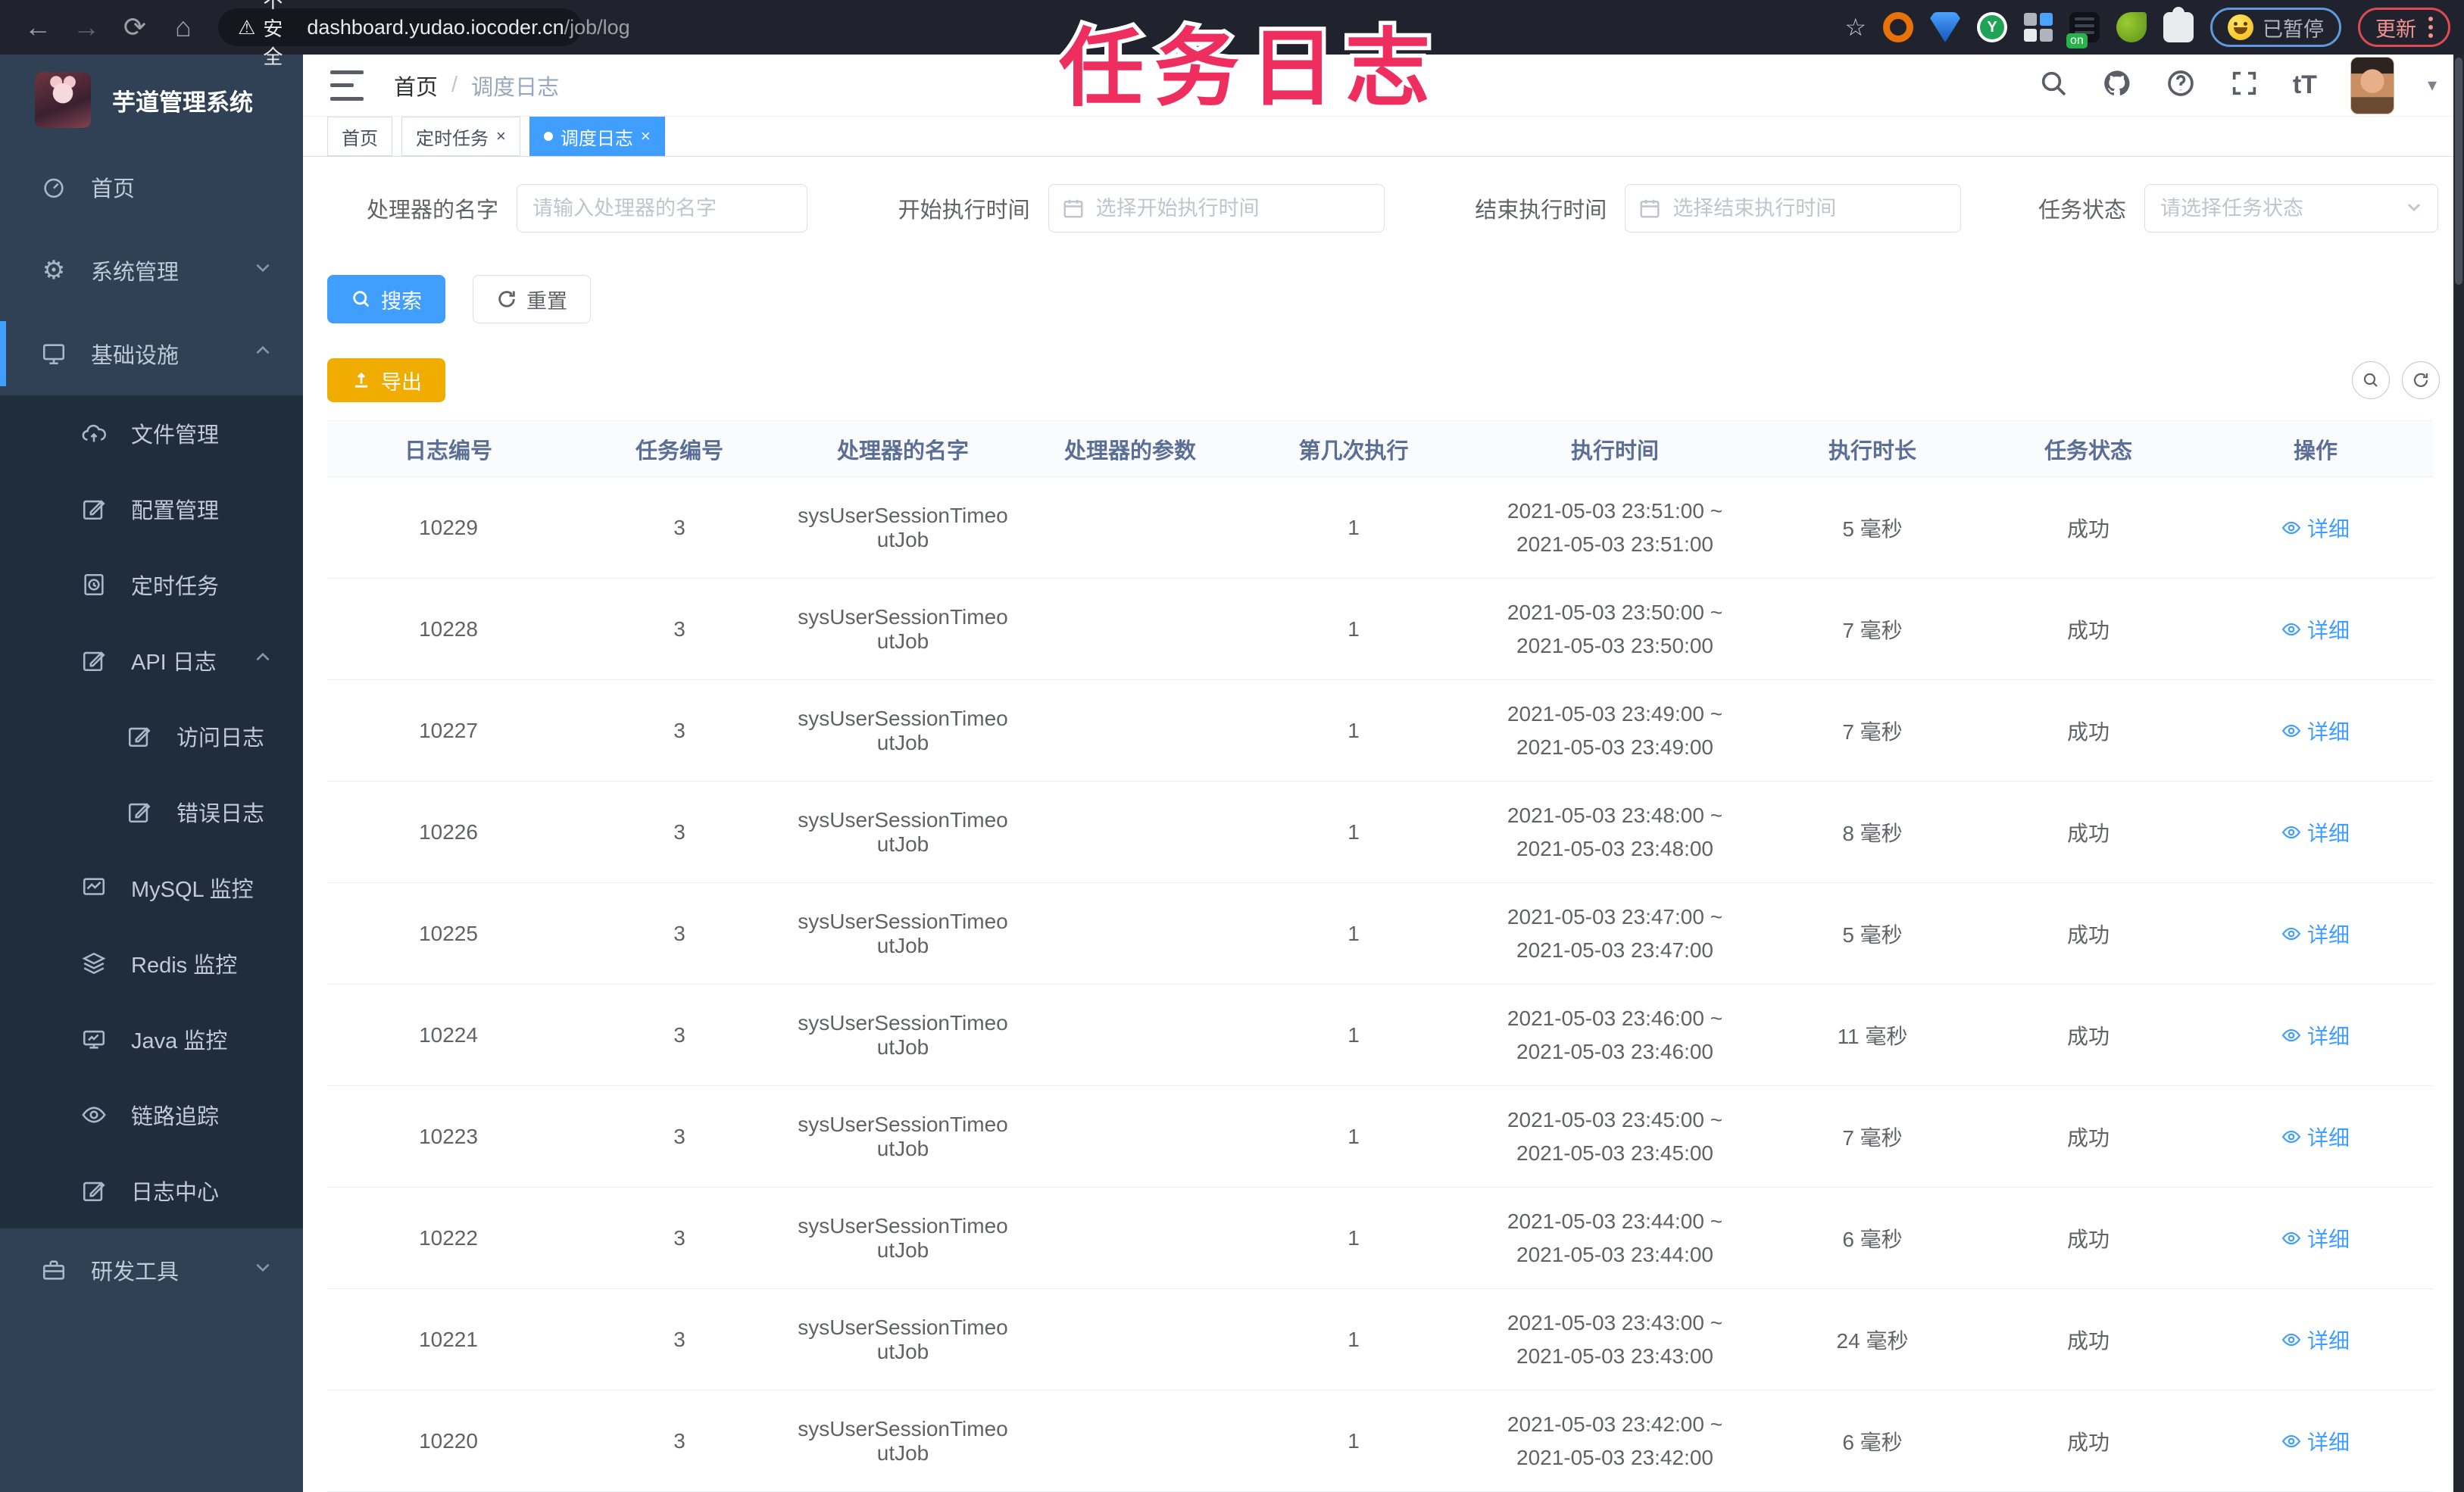 Image resolution: width=2464 pixels, height=1492 pixels. What do you see at coordinates (151, 1039) in the screenshot?
I see `sidebar-item-java-monitor: Java 监控` at bounding box center [151, 1039].